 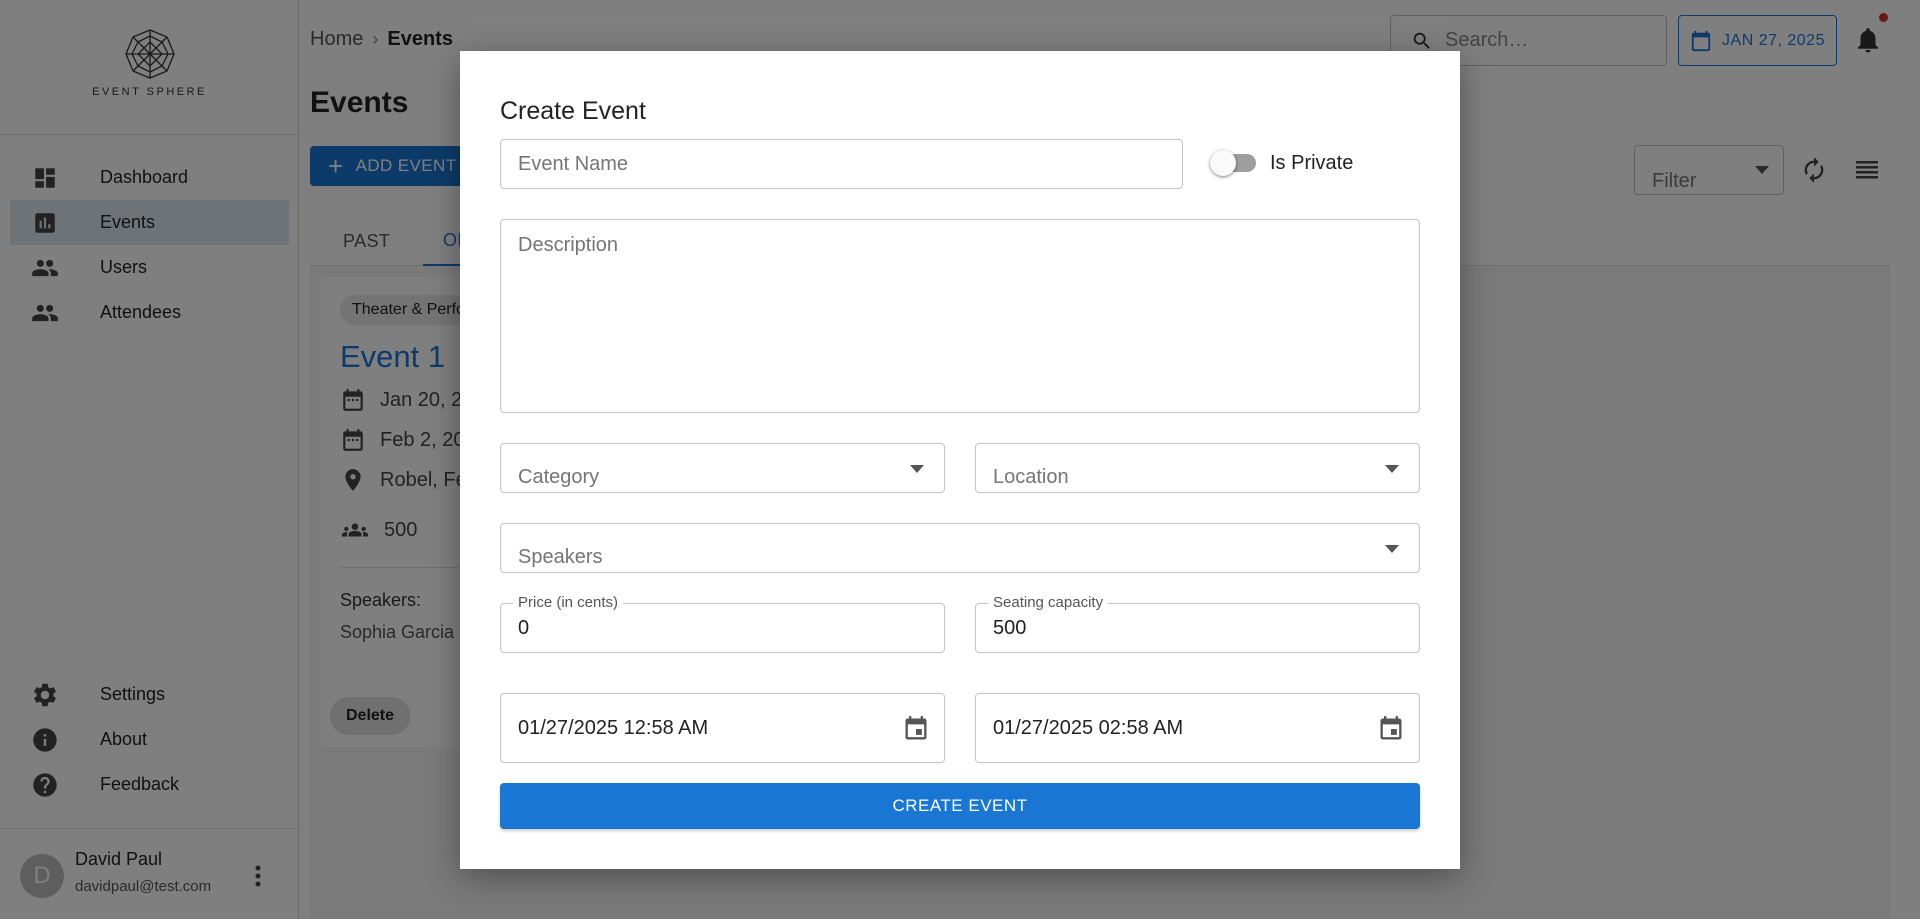 I want to click on description-placeholder: Description, so click(x=568, y=245).